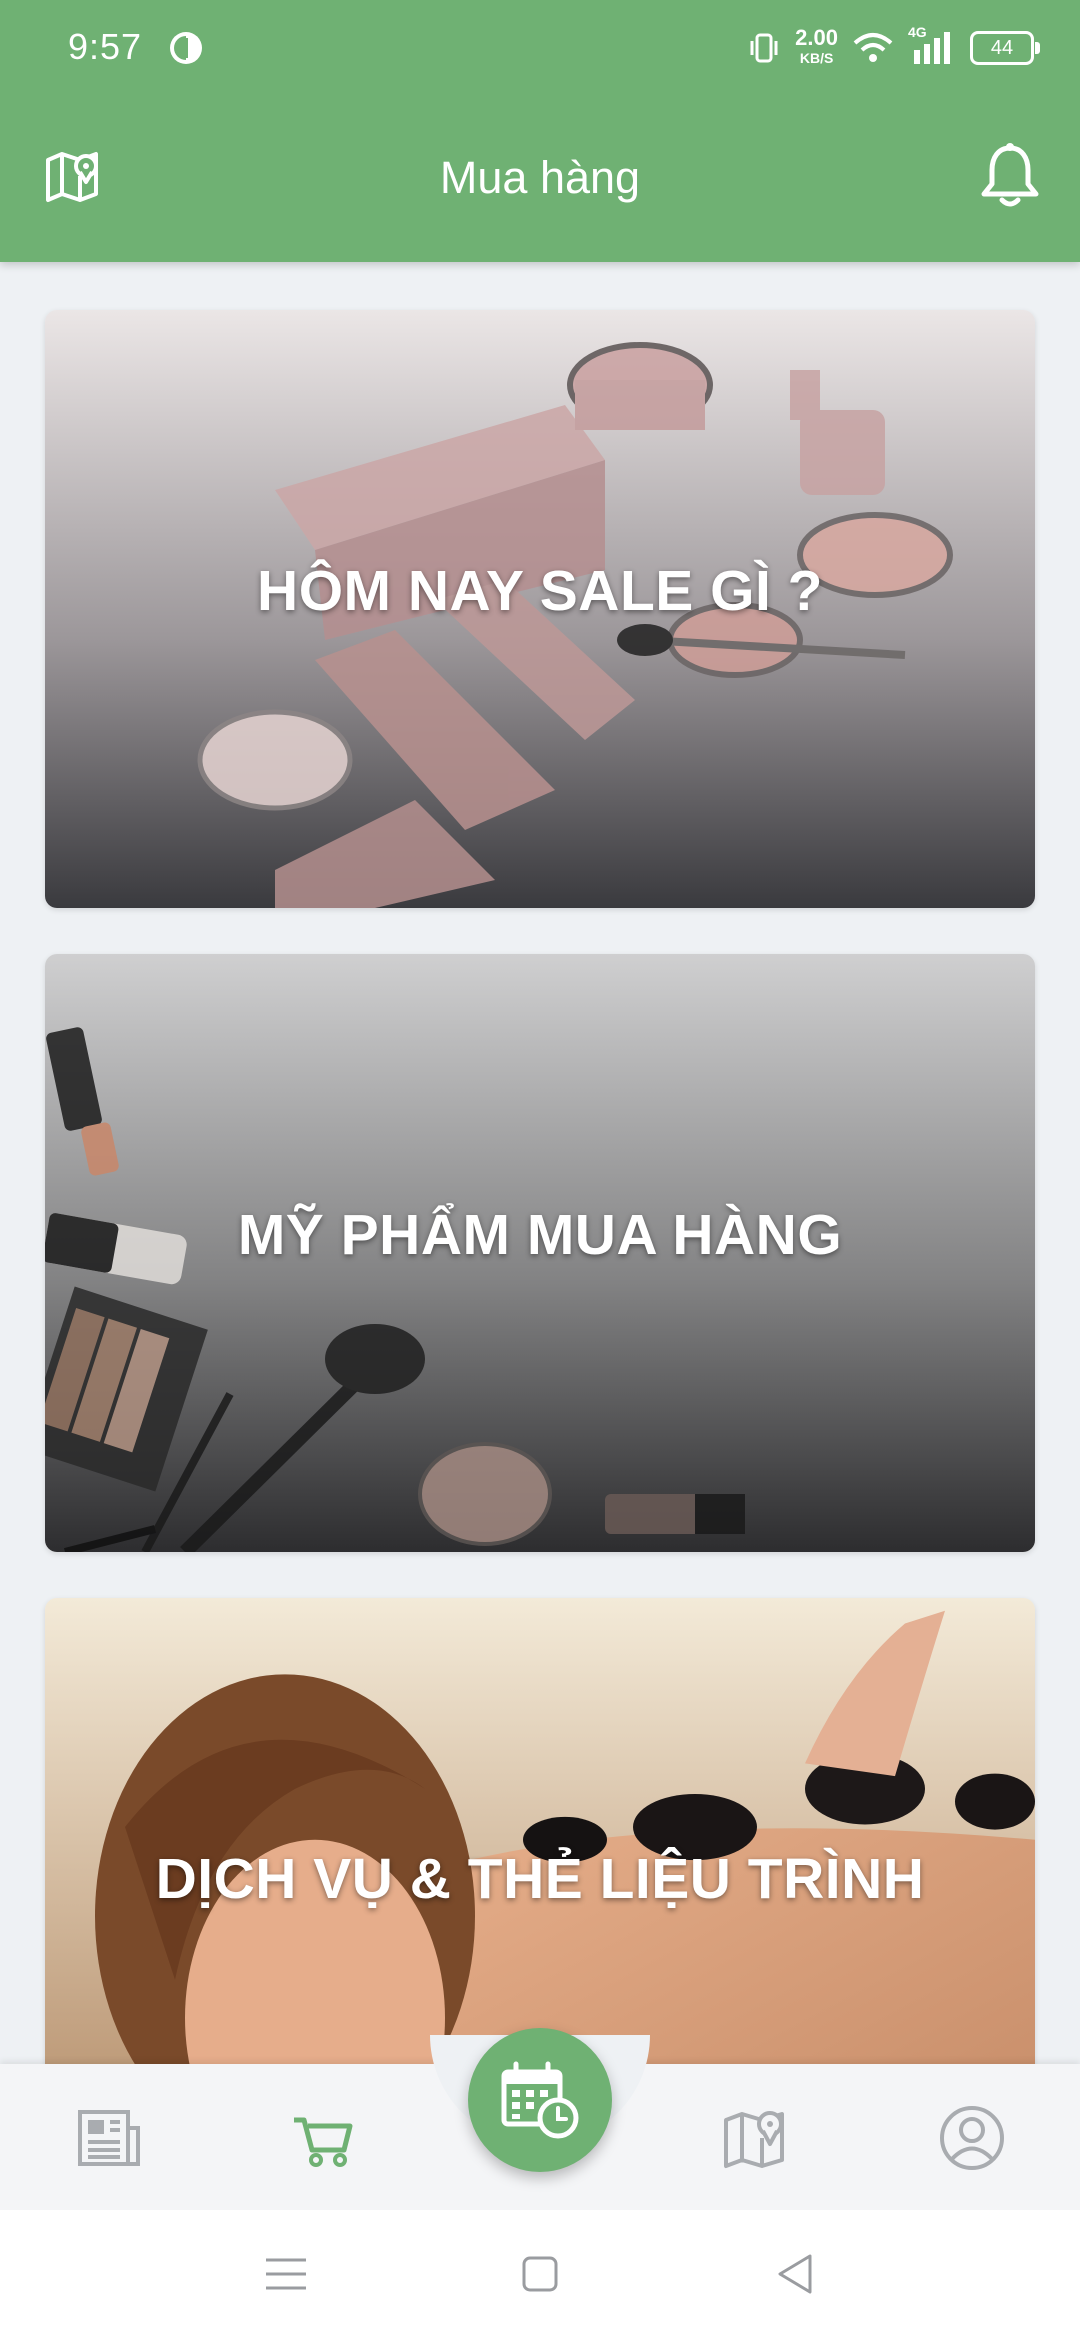  I want to click on vibrate-icon, so click(764, 48).